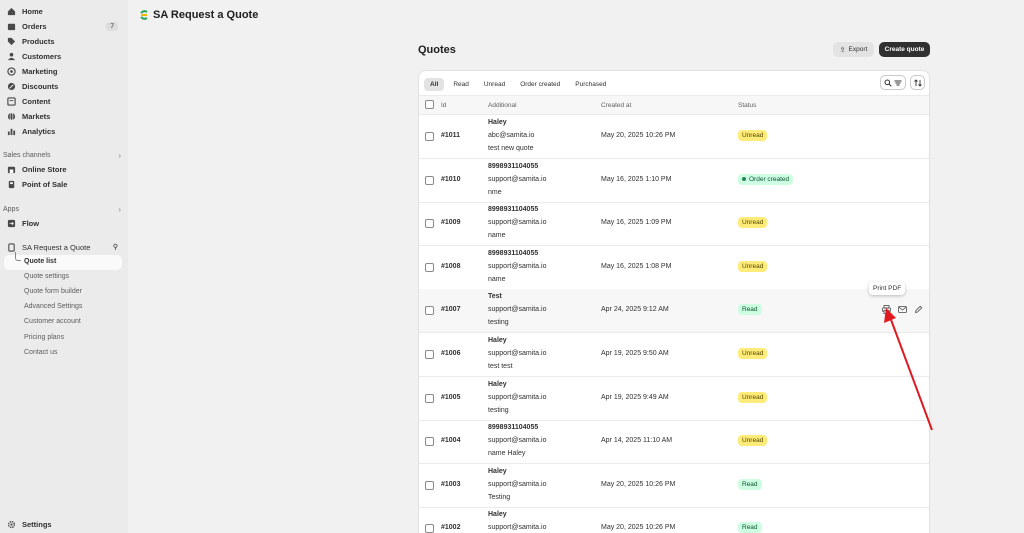  What do you see at coordinates (119, 155) in the screenshot?
I see `chevron-right-icon: ›` at bounding box center [119, 155].